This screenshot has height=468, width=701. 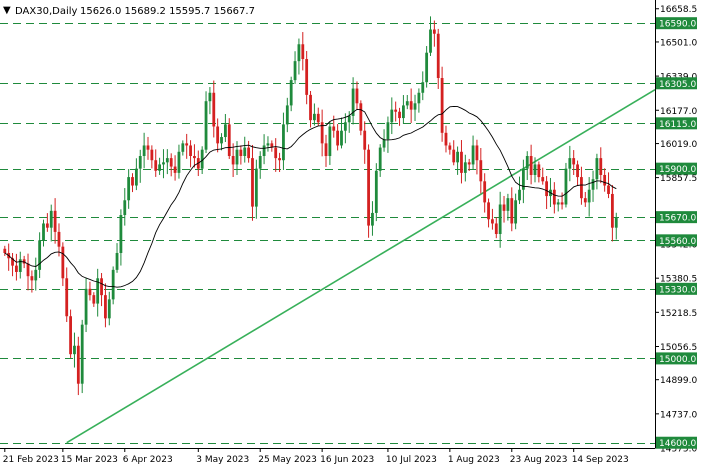 What do you see at coordinates (678, 179) in the screenshot?
I see `y-tick-label: 15857.5` at bounding box center [678, 179].